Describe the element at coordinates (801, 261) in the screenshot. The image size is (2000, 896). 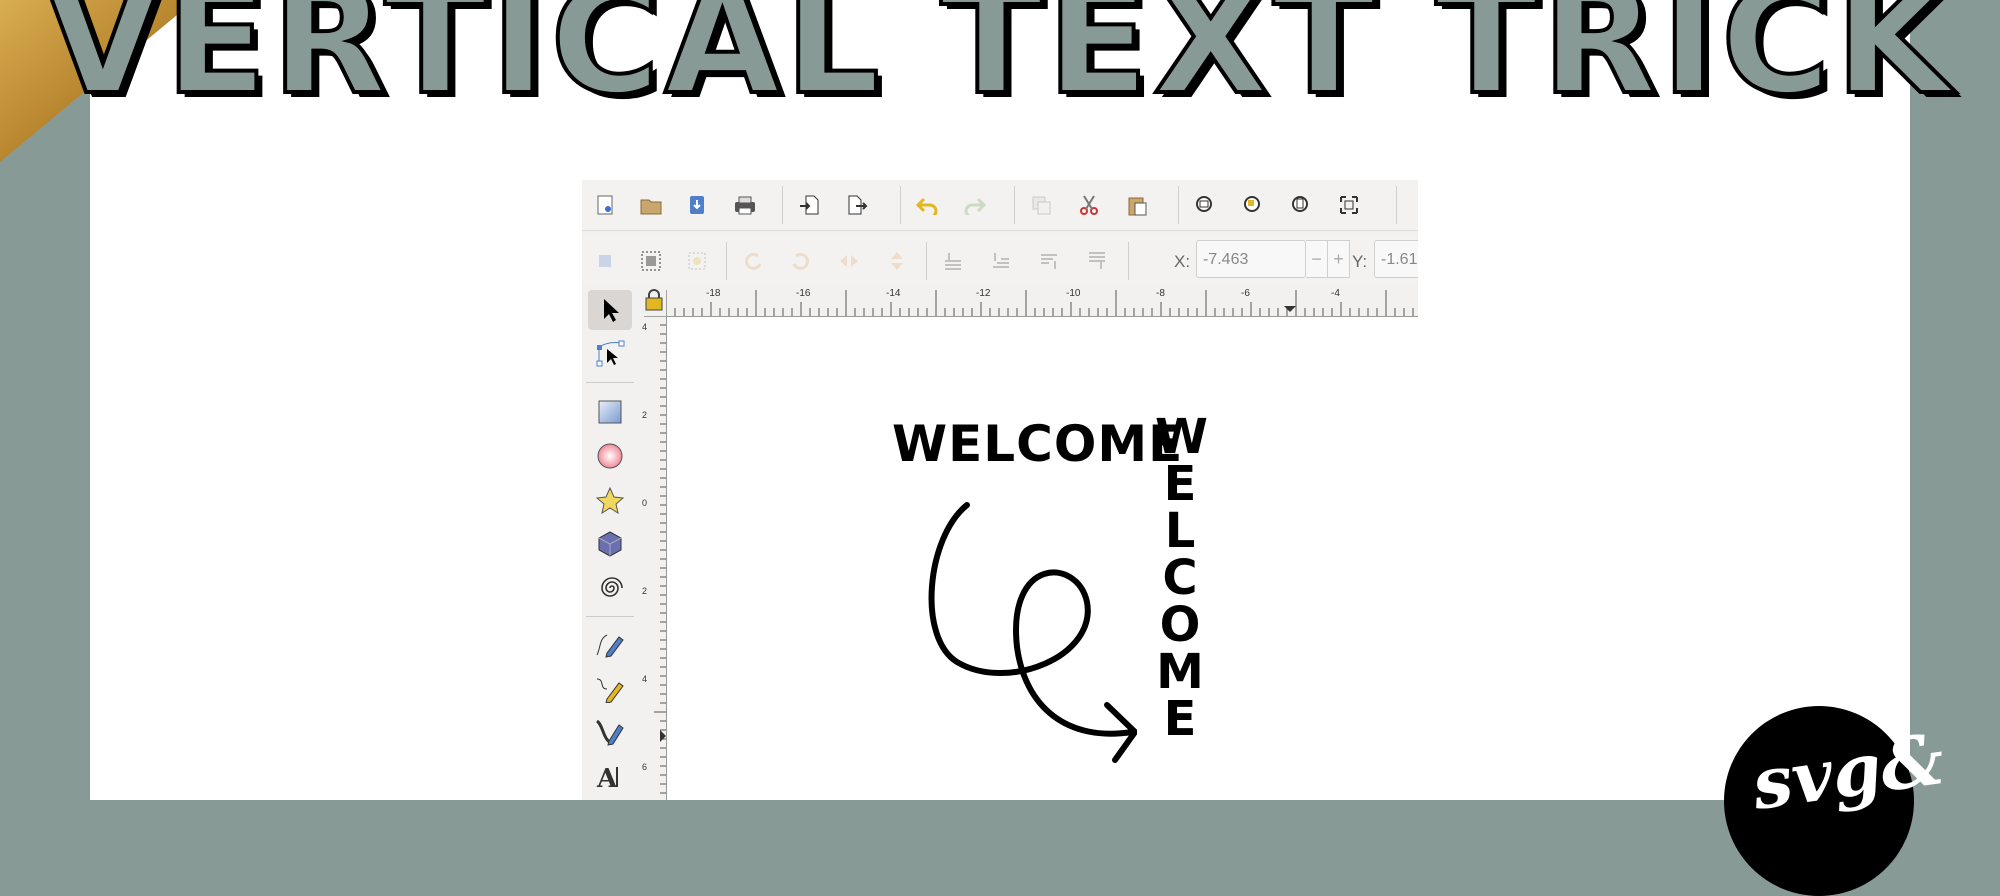
I see `rotate-cw-icon` at that location.